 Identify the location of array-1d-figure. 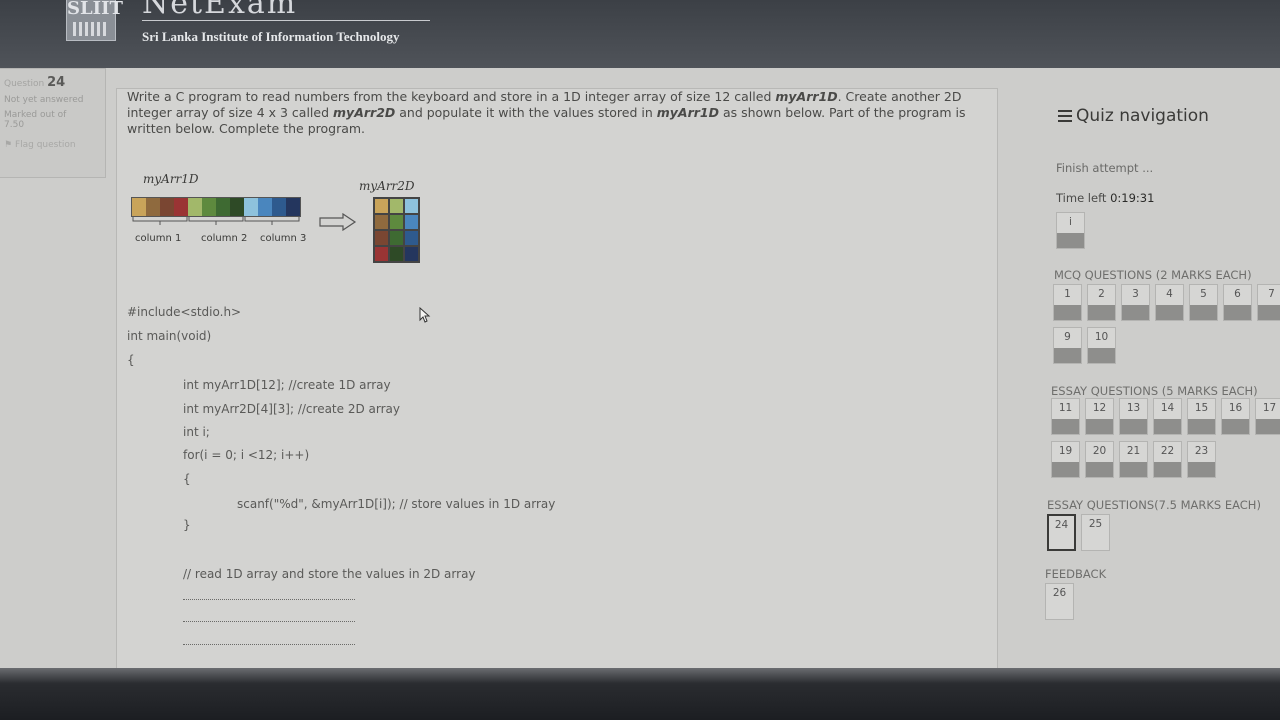
(216, 207).